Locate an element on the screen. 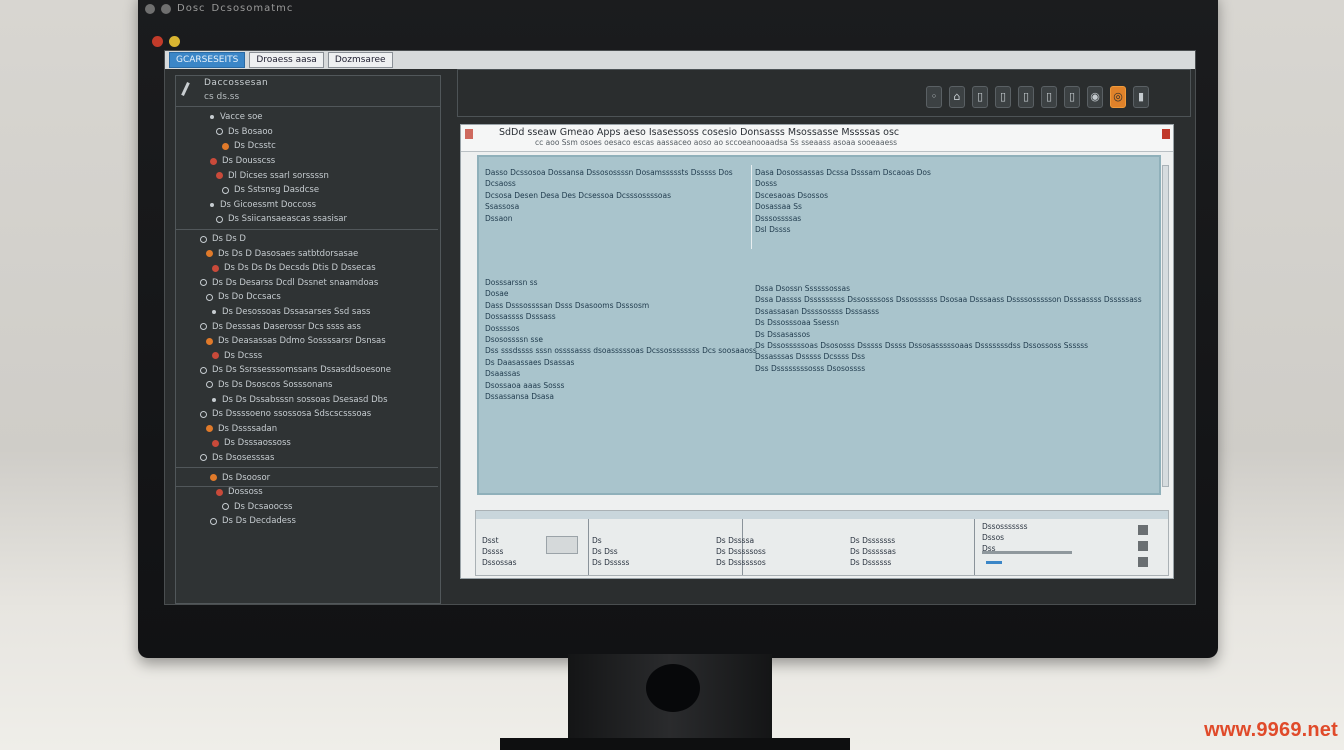 The width and height of the screenshot is (1344, 750). sidebar-header: Daccossesan cs ds.ss is located at coordinates (308, 91).